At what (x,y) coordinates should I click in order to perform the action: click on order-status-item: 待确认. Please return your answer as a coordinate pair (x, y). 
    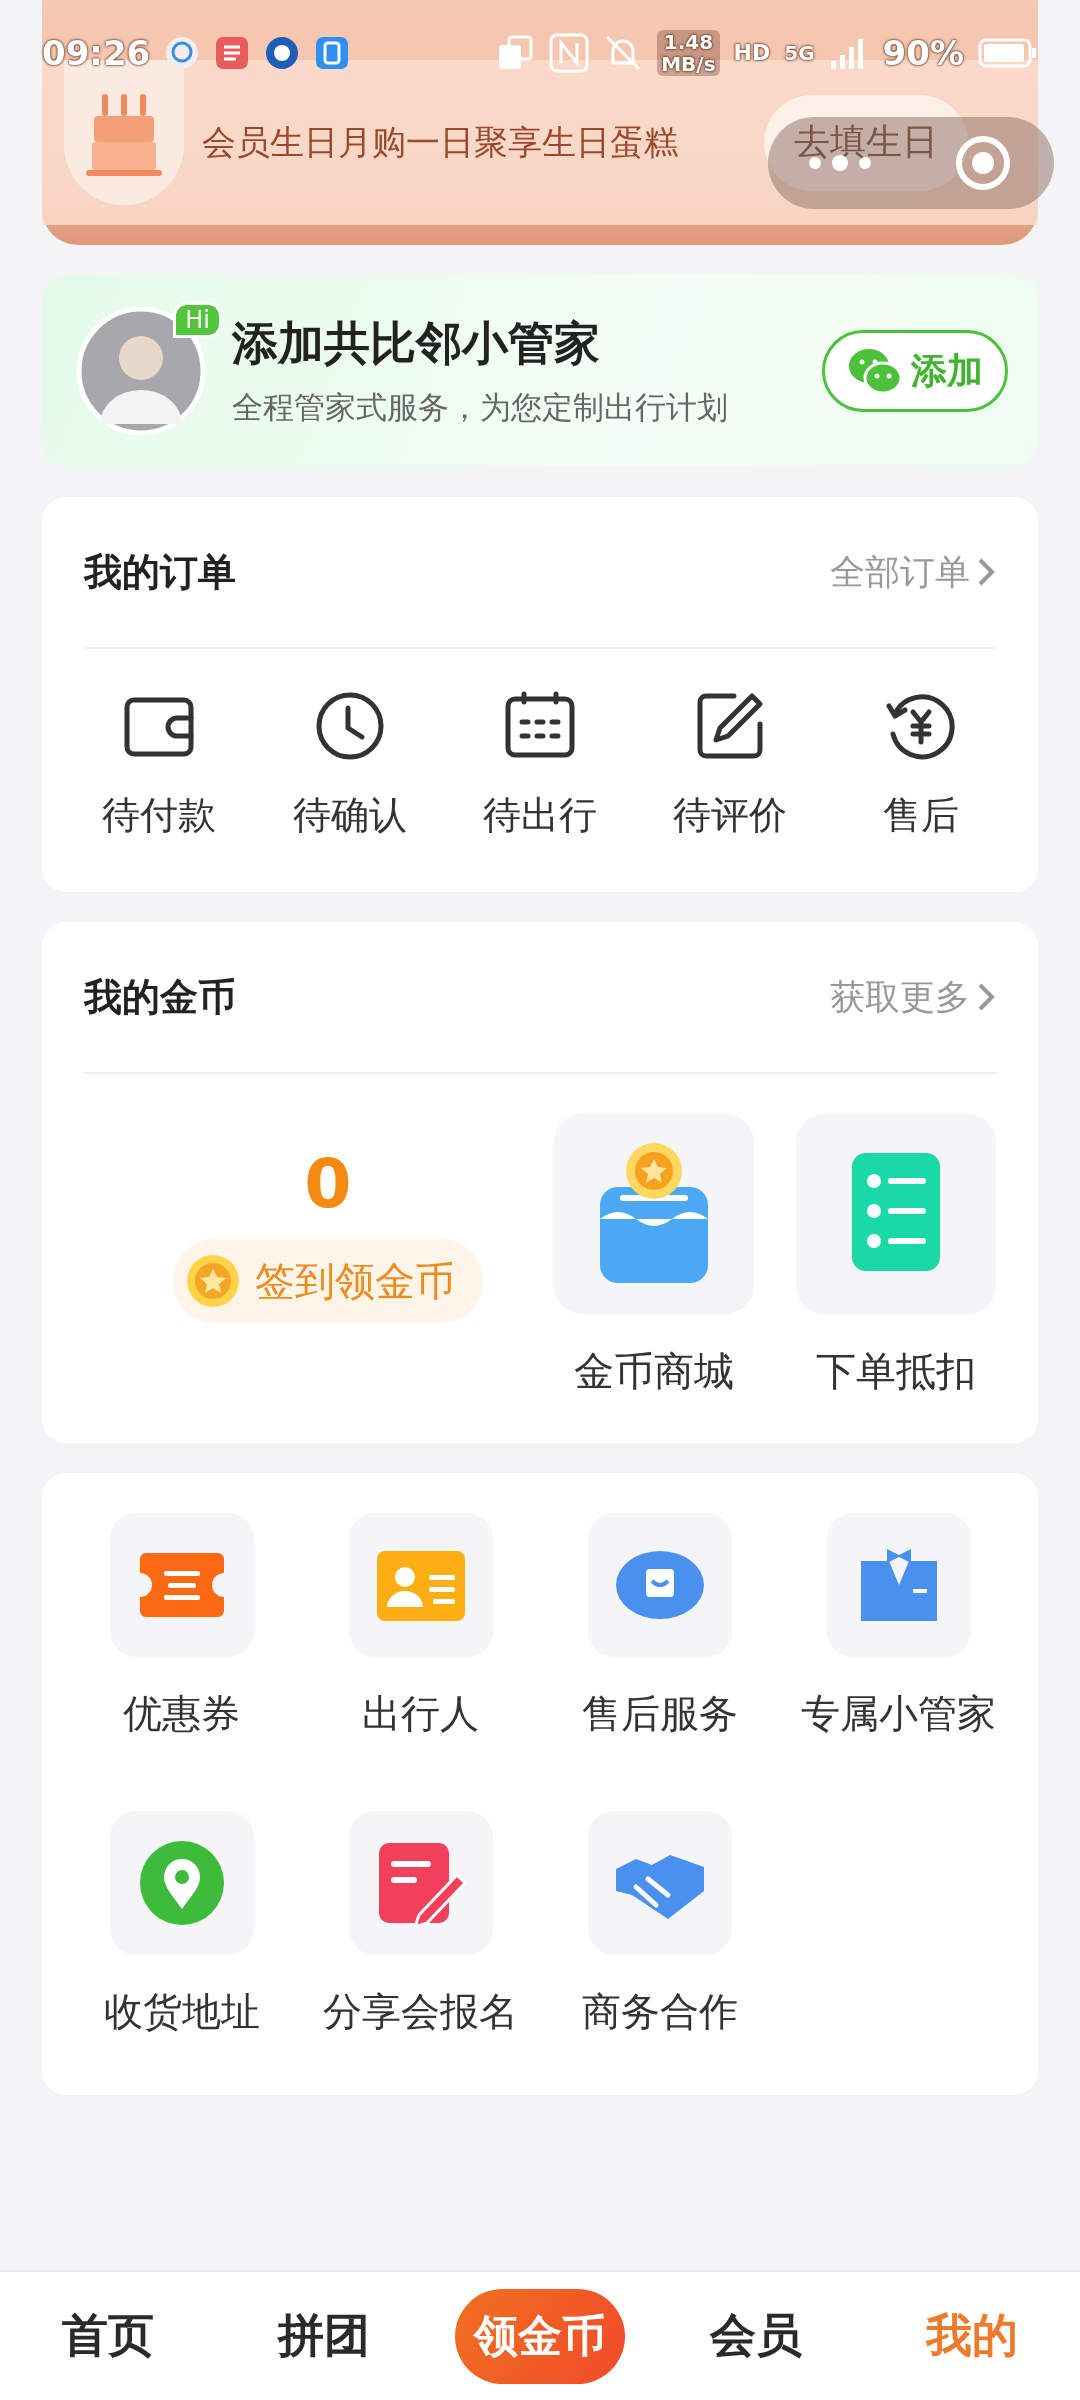
    Looking at the image, I should click on (349, 765).